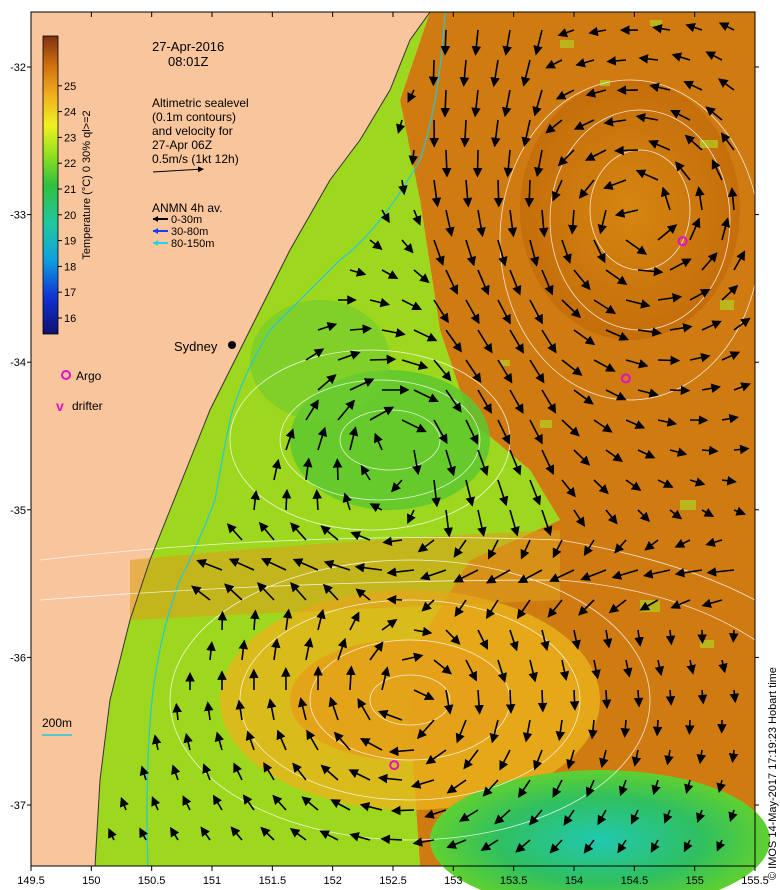 This screenshot has height=890, width=780. What do you see at coordinates (70, 113) in the screenshot?
I see `colorbar-tick-label: 24` at bounding box center [70, 113].